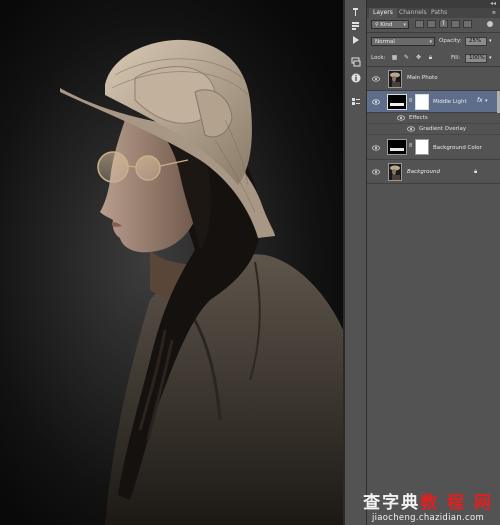  What do you see at coordinates (433, 118) in the screenshot?
I see `effects-row: Effects` at bounding box center [433, 118].